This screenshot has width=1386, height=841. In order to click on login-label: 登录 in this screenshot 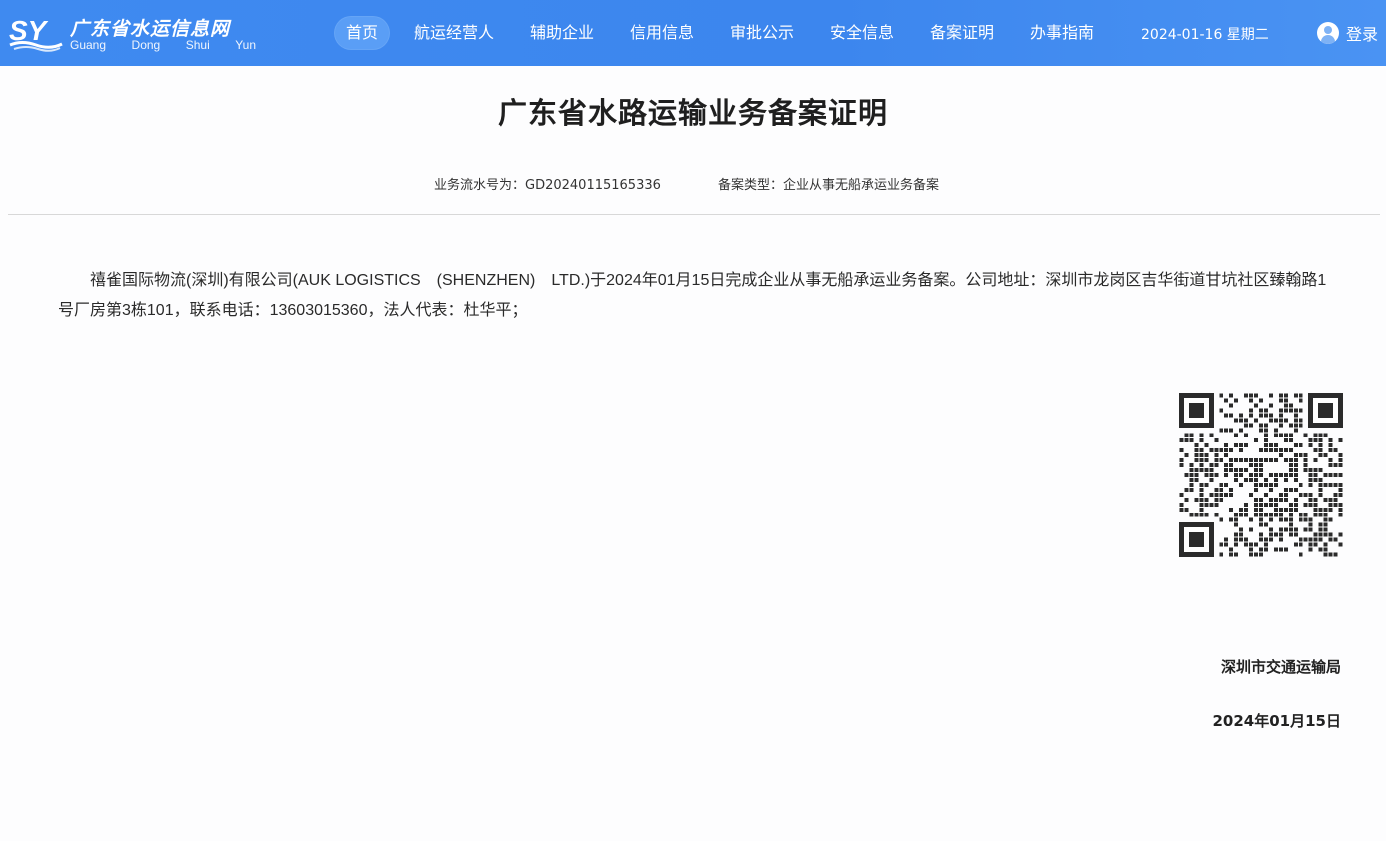, I will do `click(1362, 34)`.